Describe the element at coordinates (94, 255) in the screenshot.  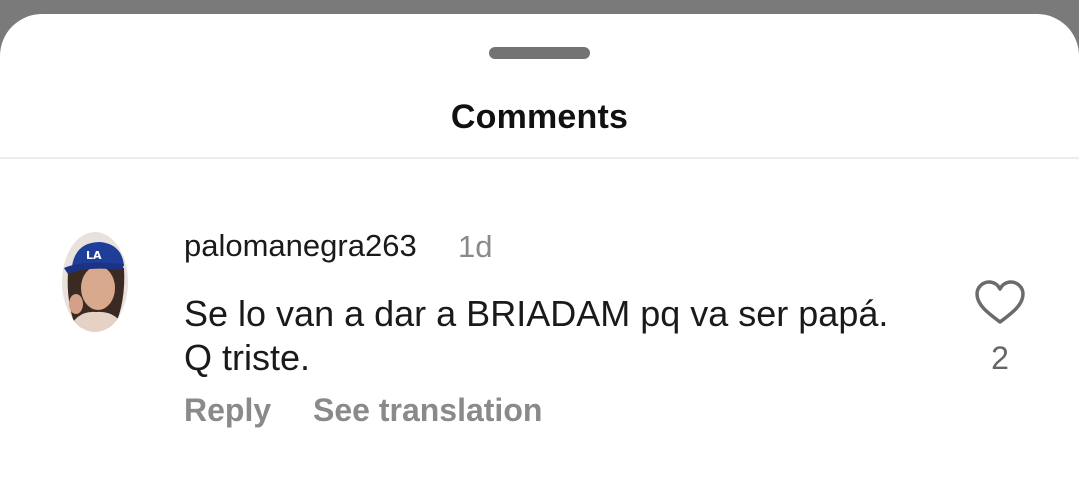
I see `avatar-cap-logo: LA` at that location.